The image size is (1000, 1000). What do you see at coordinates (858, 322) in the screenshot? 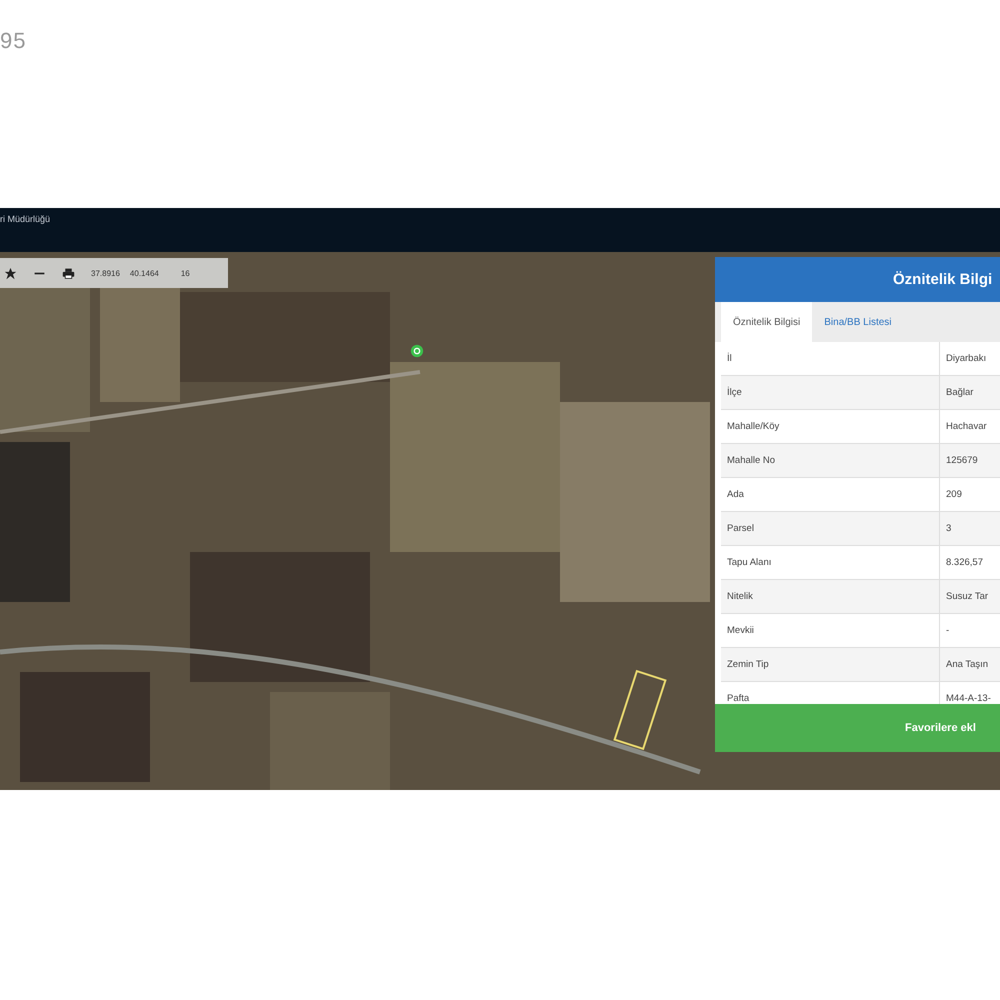
I see `panel-tab: Bina/BB Listesi` at bounding box center [858, 322].